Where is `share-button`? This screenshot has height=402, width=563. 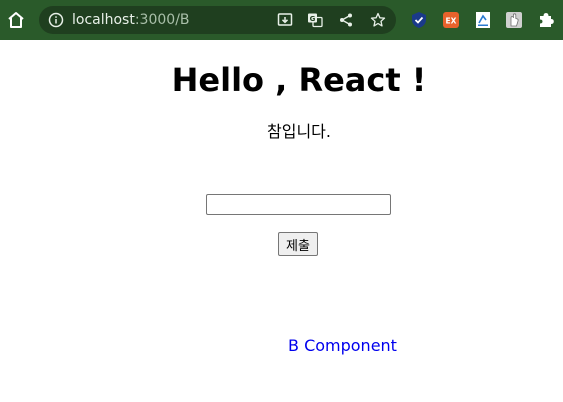 share-button is located at coordinates (346, 20).